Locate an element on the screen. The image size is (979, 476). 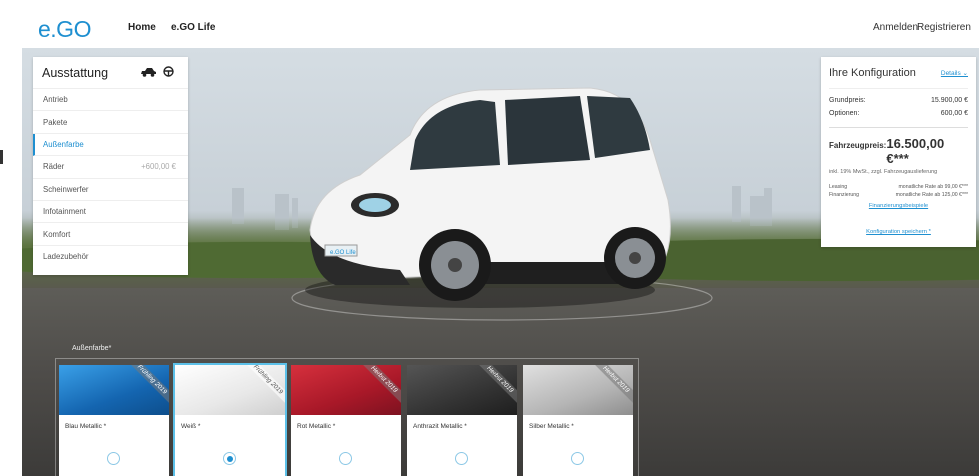
finanzierung-label: Finanzierung is located at coordinates (844, 195).